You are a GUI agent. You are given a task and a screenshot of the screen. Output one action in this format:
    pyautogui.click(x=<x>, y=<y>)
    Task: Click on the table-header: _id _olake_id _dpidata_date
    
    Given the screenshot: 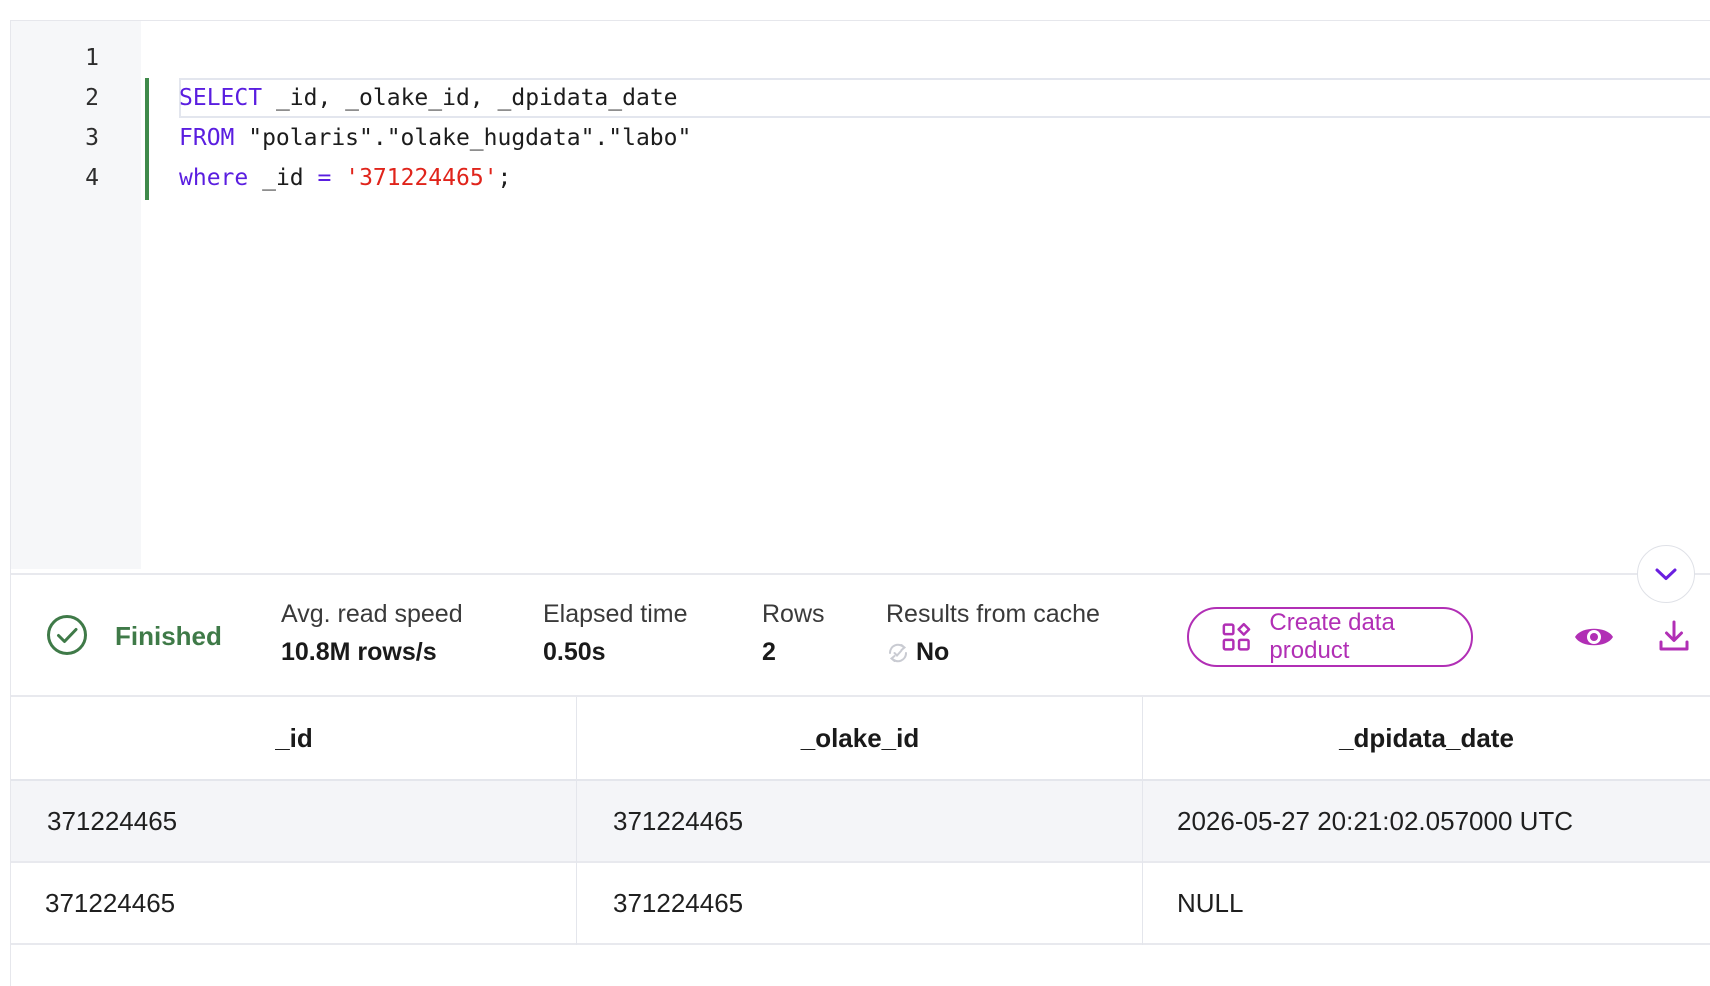 What is the action you would take?
    pyautogui.click(x=860, y=739)
    